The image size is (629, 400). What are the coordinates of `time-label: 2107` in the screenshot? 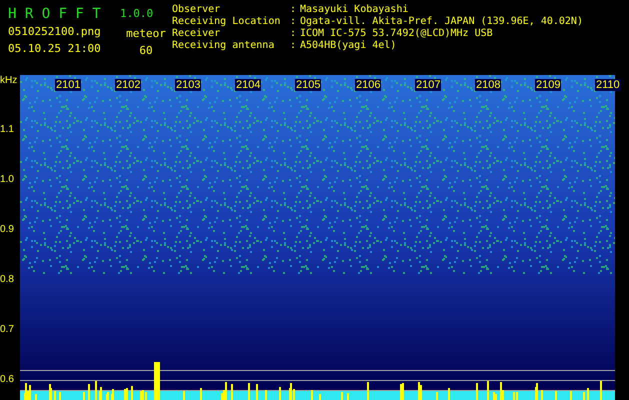 It's located at (428, 85).